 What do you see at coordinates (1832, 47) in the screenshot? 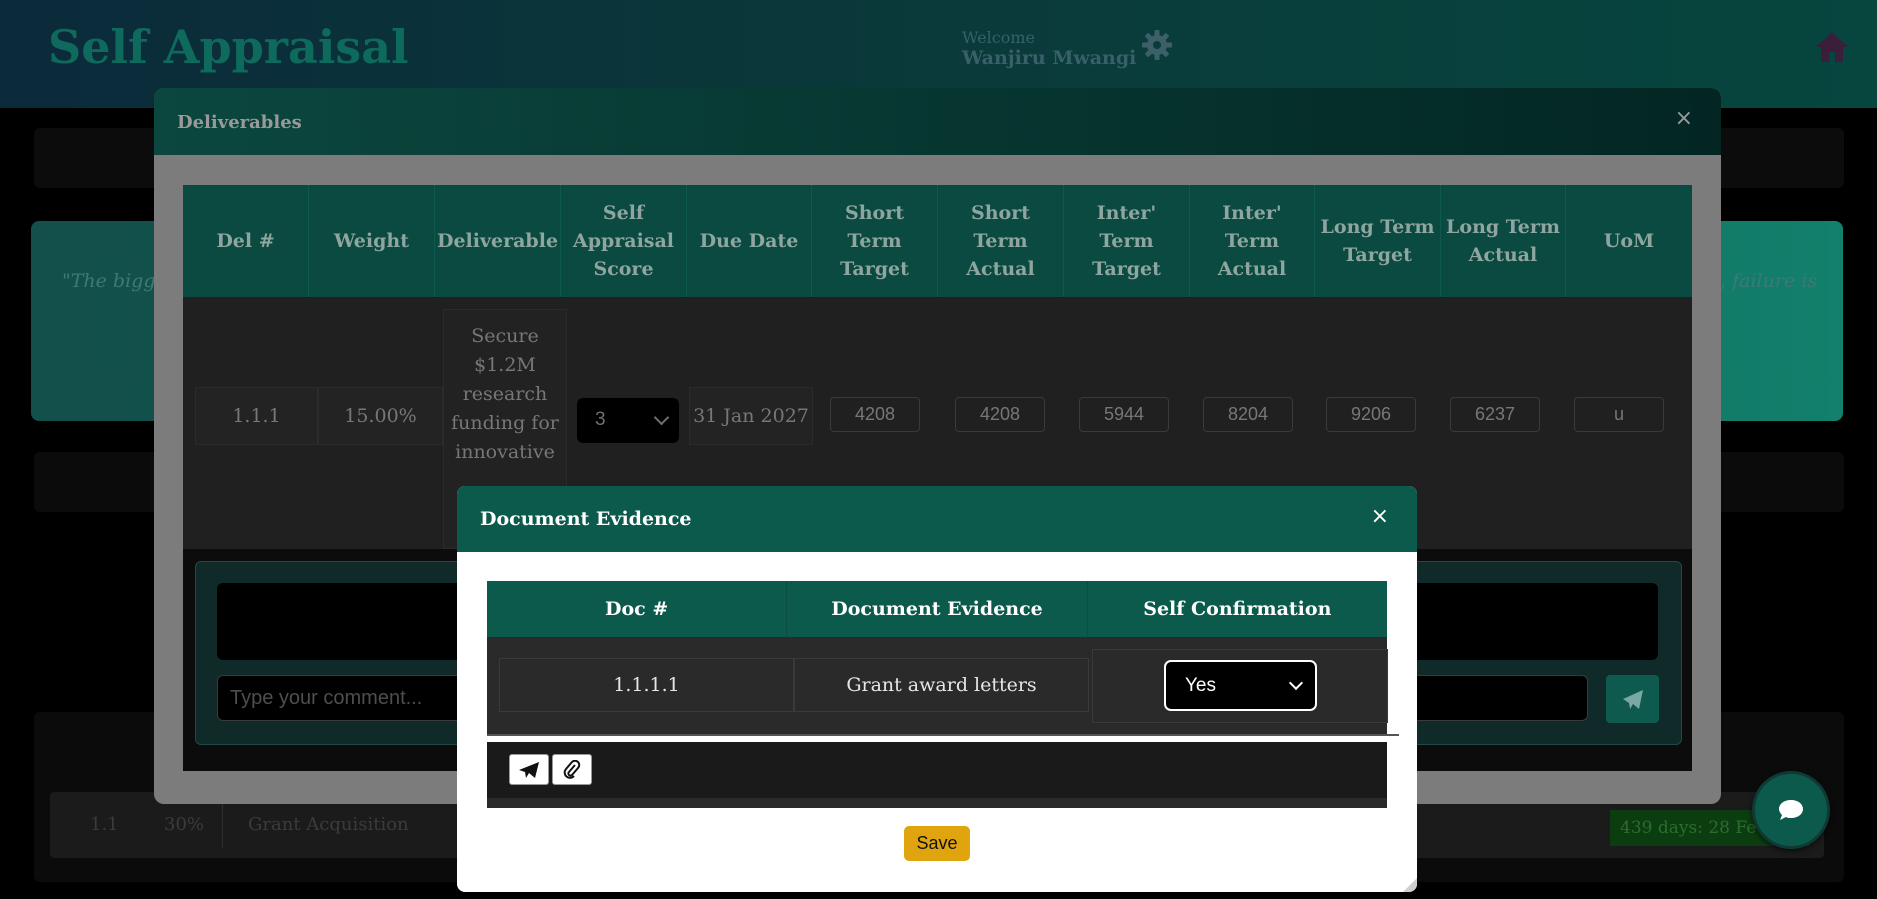
I see `home-icon` at bounding box center [1832, 47].